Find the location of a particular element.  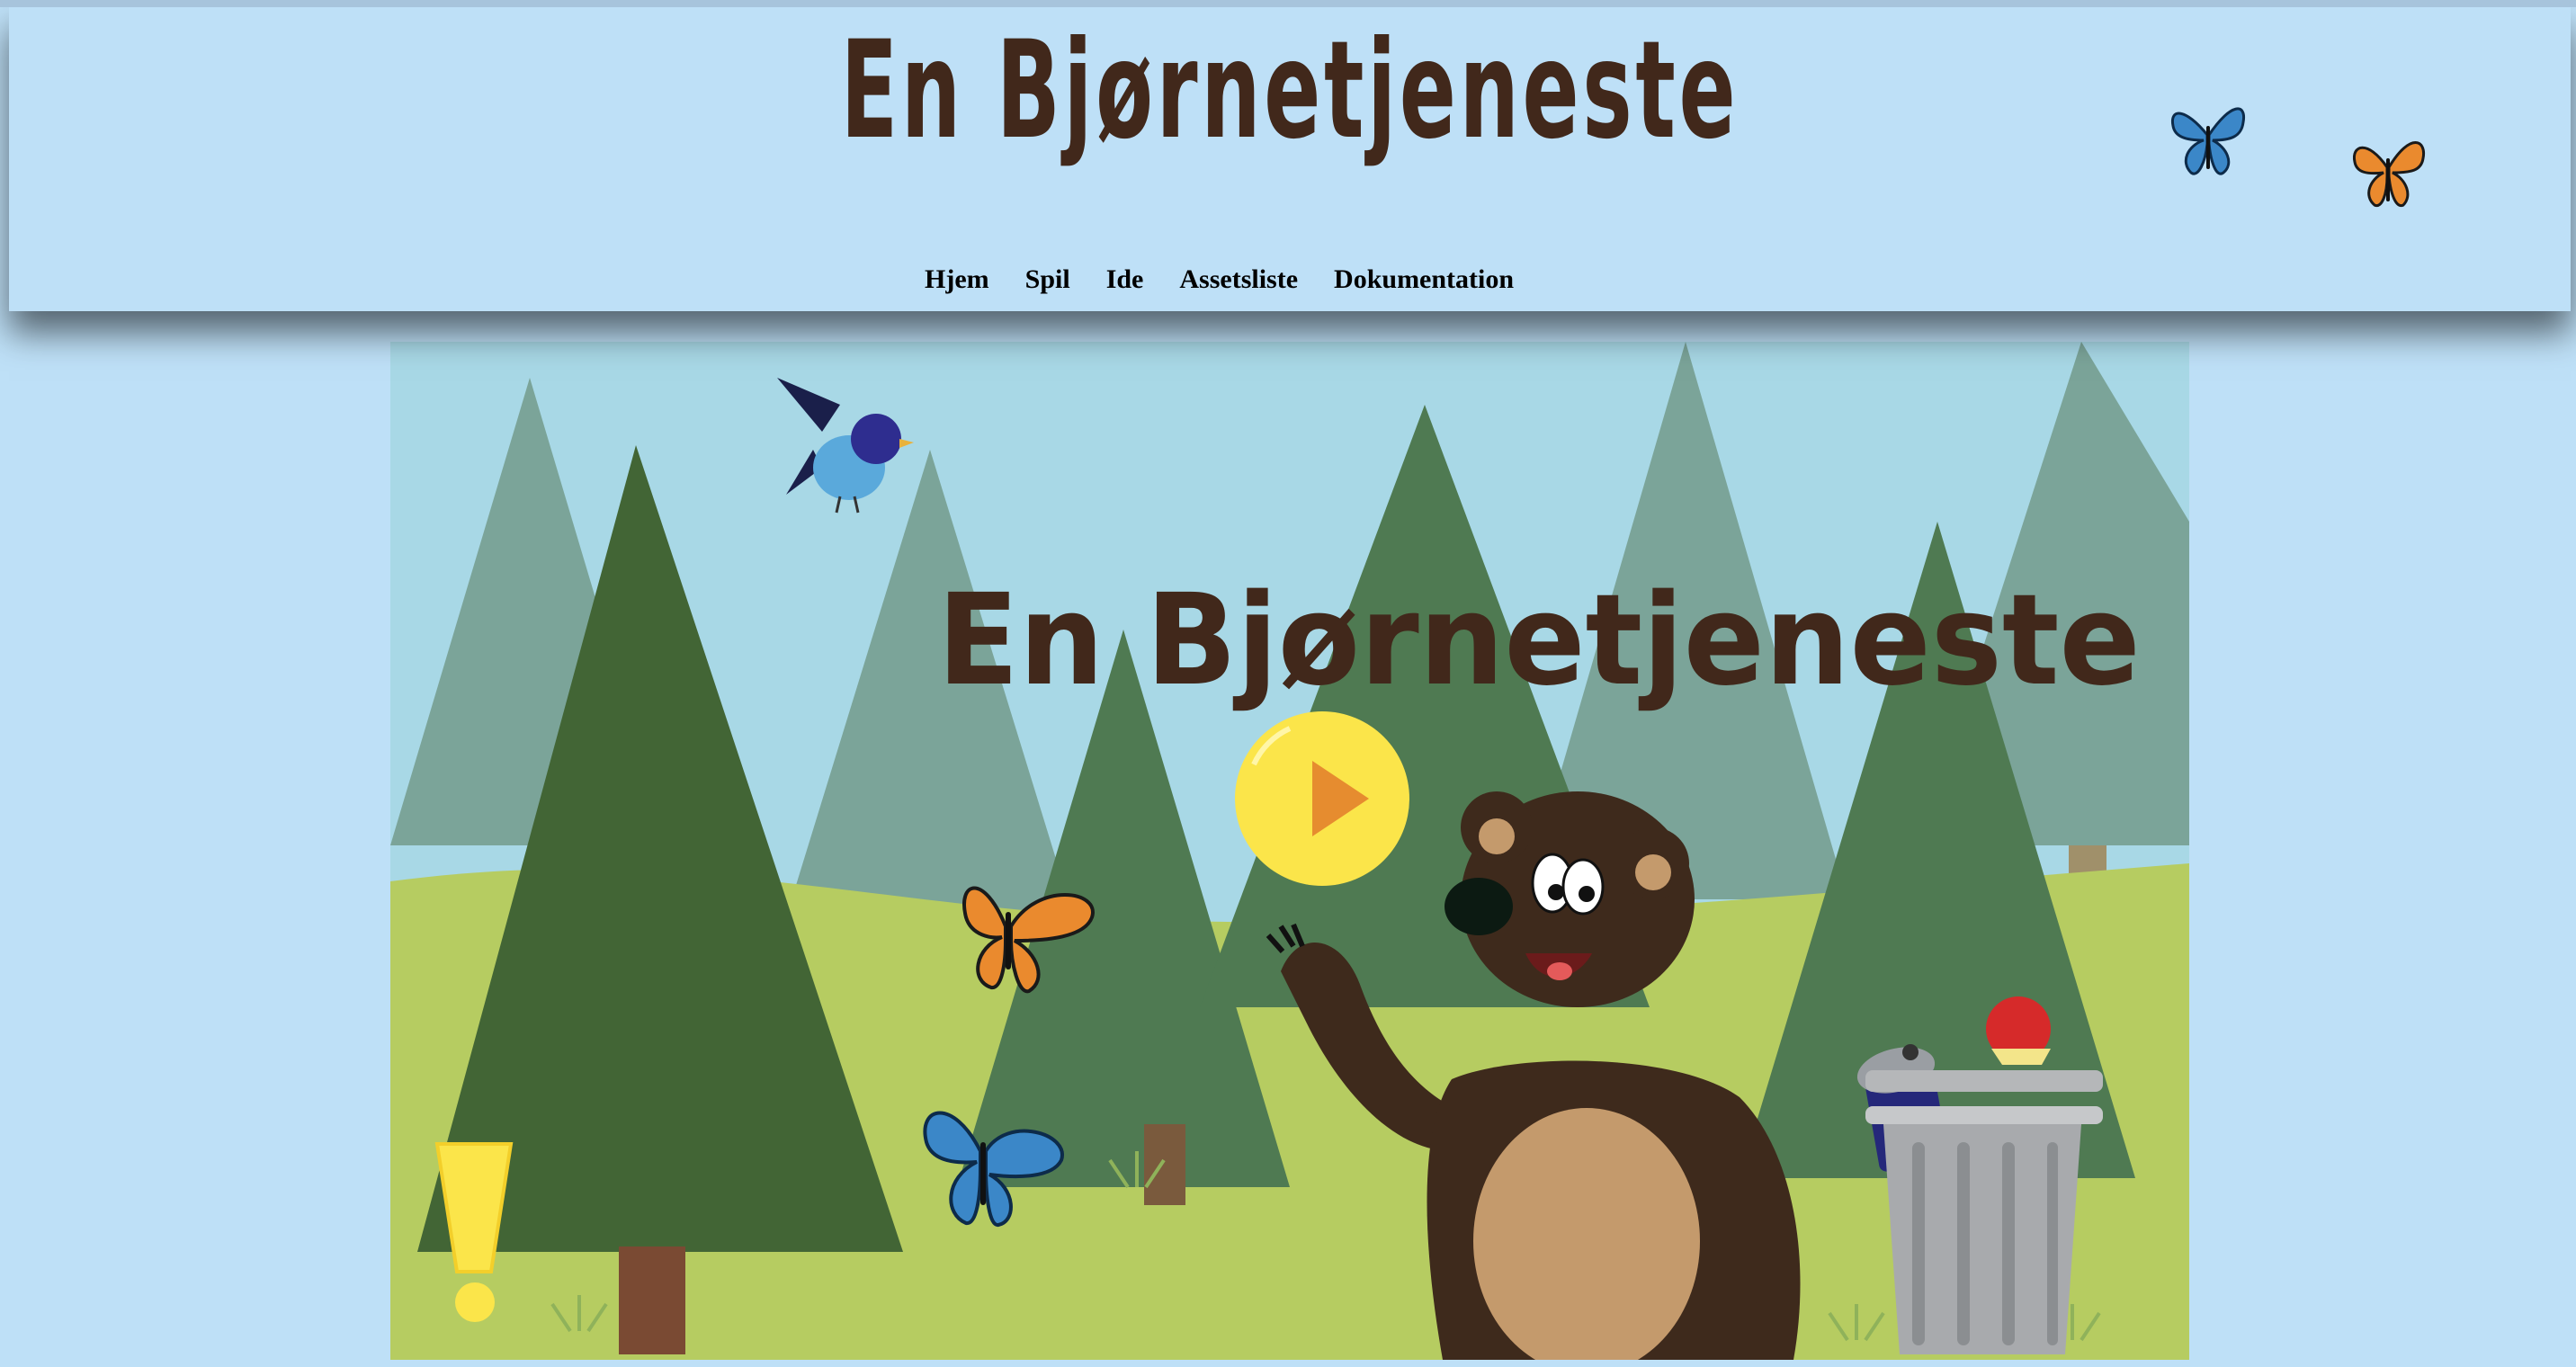

main-nav: Hjem Spil Ide Assetsliste Dokumentation is located at coordinates (1219, 279).